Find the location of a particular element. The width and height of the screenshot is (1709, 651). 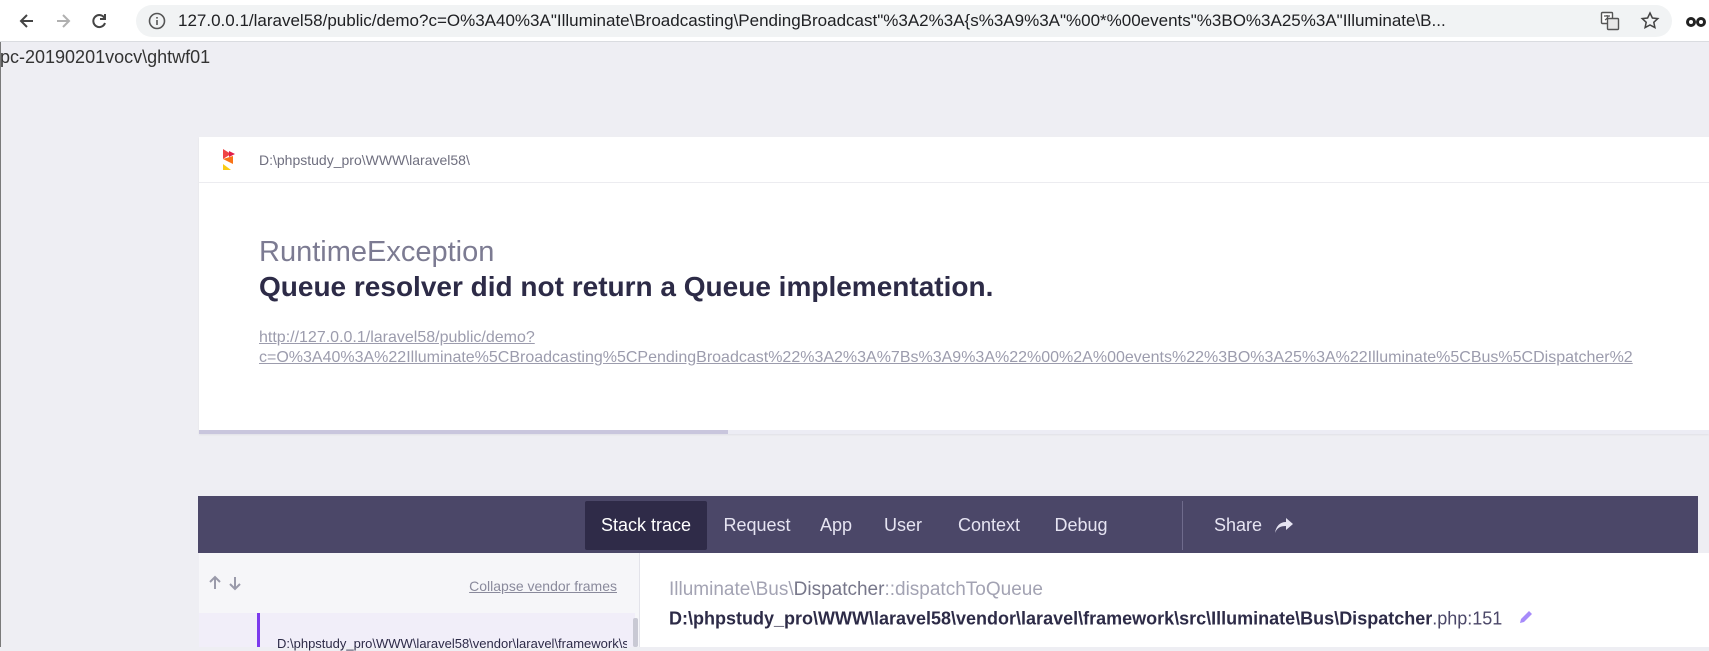

back-button is located at coordinates (27, 21).